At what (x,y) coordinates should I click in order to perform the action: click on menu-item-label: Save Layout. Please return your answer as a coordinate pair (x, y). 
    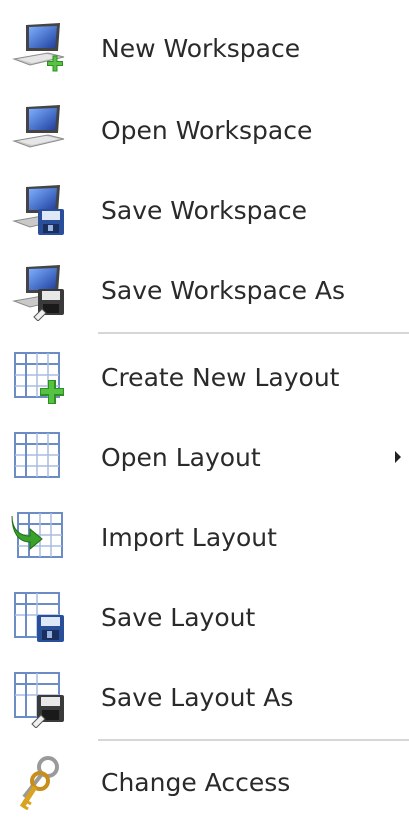
    Looking at the image, I should click on (178, 617).